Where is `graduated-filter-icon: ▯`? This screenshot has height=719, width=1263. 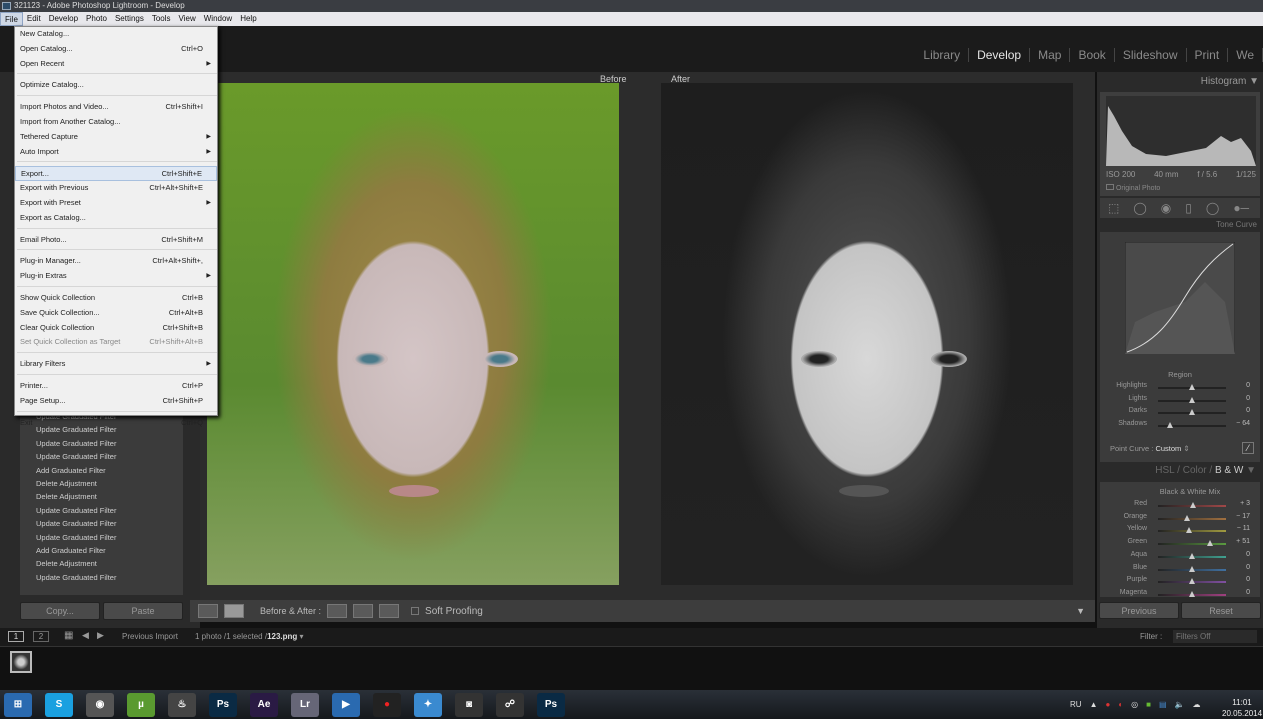
graduated-filter-icon: ▯ is located at coordinates (1188, 208).